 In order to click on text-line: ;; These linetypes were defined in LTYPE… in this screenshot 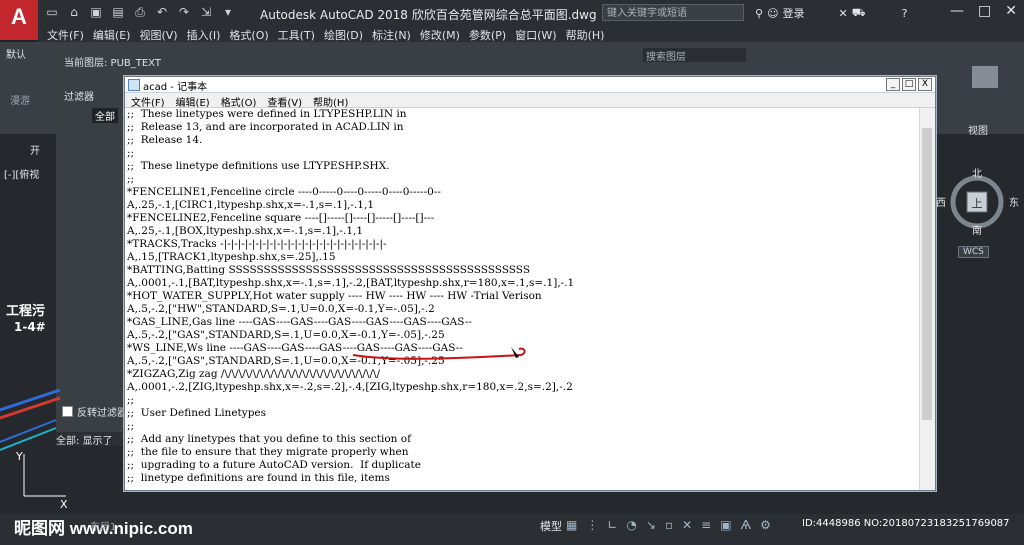, I will do `click(267, 114)`.